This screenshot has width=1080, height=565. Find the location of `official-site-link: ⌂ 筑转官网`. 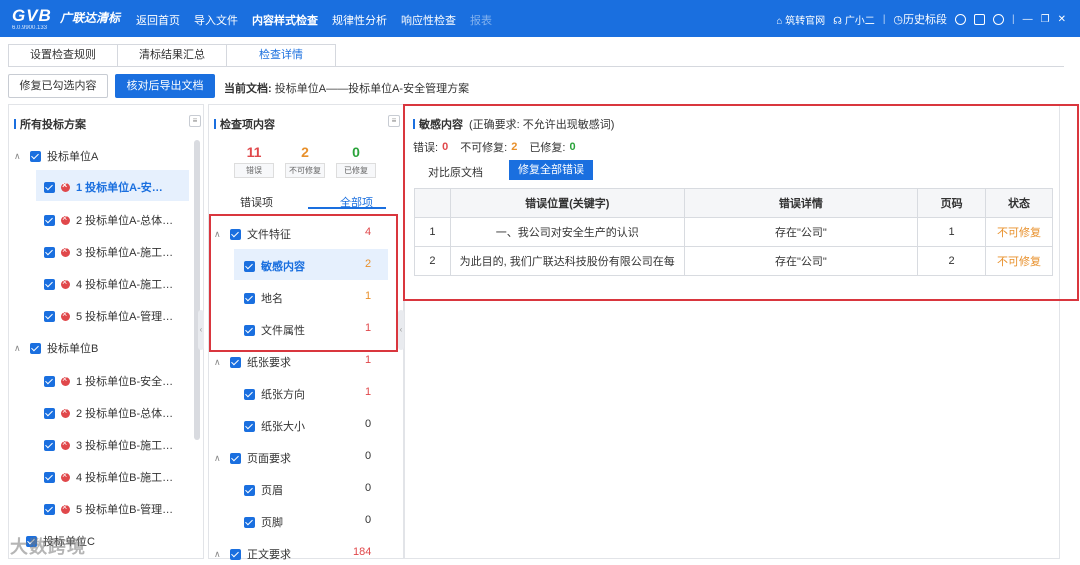

official-site-link: ⌂ 筑转官网 is located at coordinates (800, 19).